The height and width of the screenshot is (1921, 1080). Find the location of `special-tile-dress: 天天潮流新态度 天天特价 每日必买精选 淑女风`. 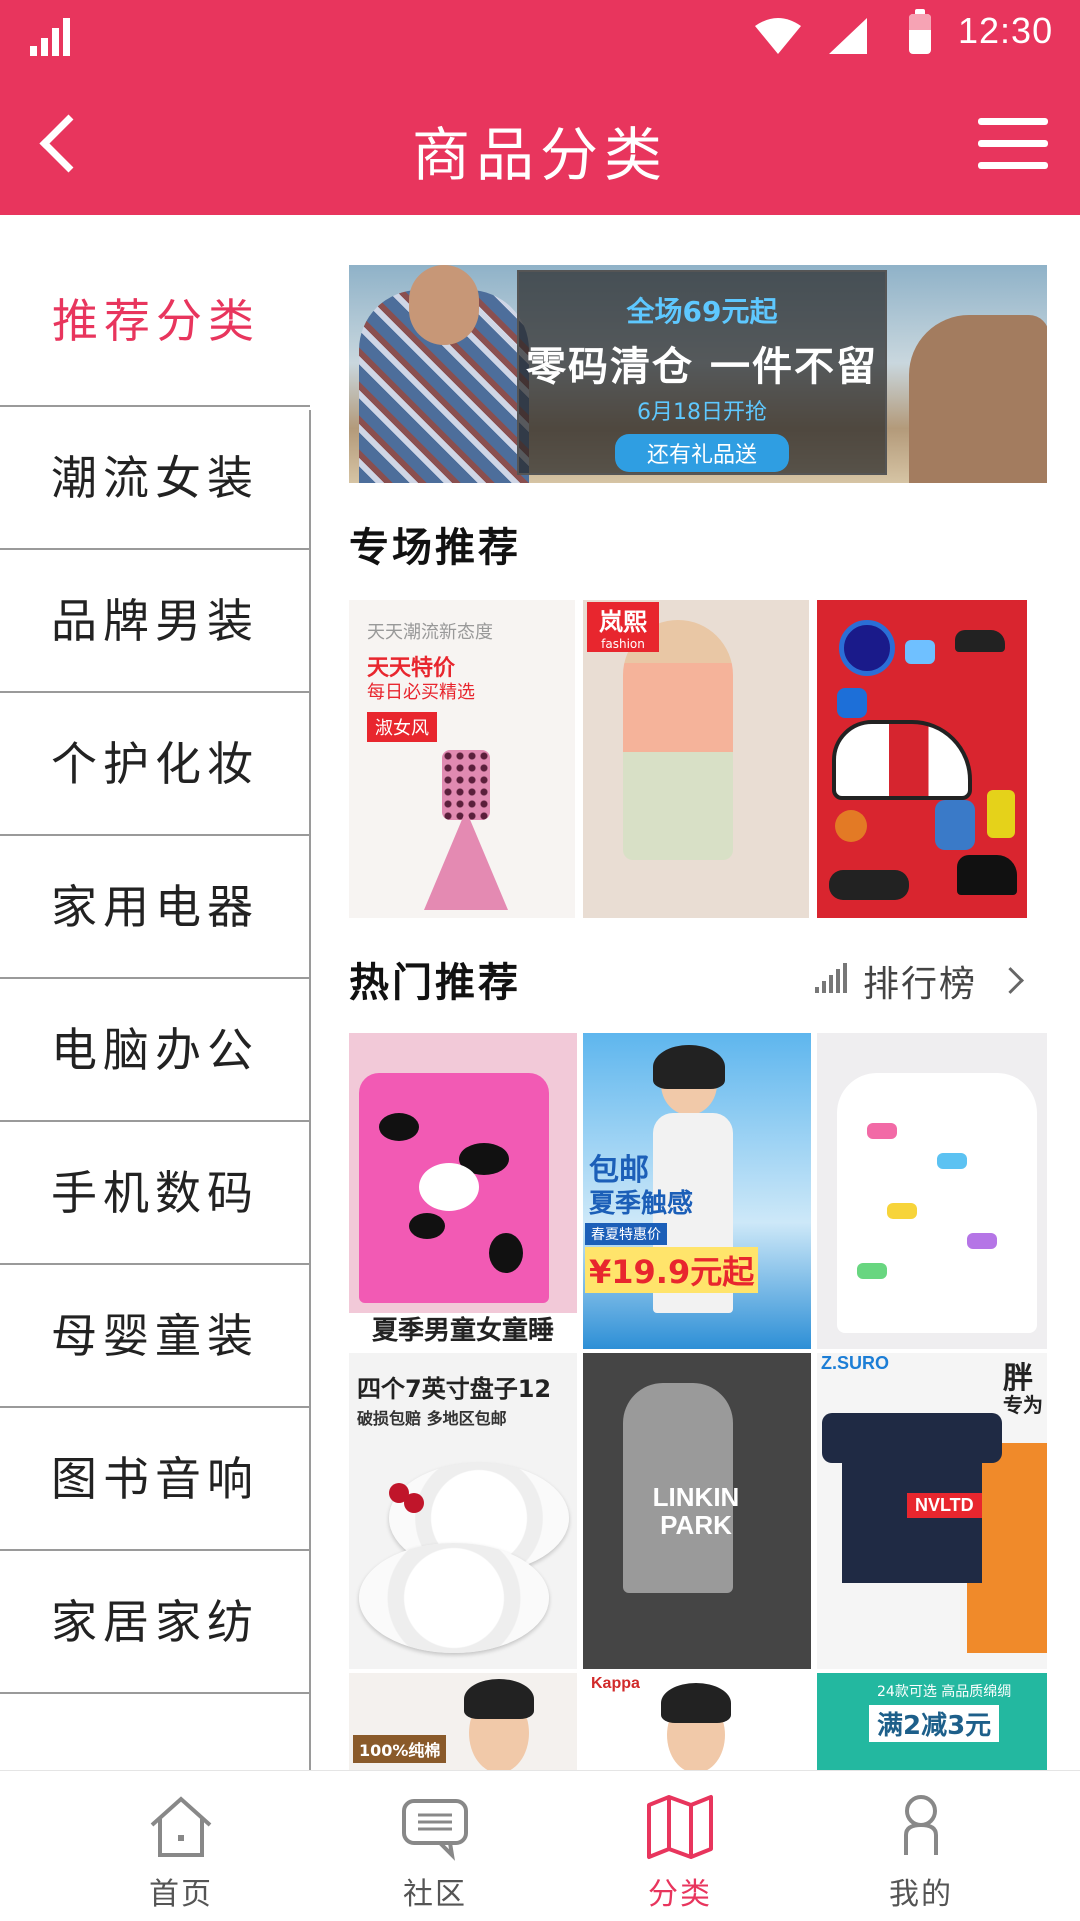

special-tile-dress: 天天潮流新态度 天天特价 每日必买精选 淑女风 is located at coordinates (462, 759).